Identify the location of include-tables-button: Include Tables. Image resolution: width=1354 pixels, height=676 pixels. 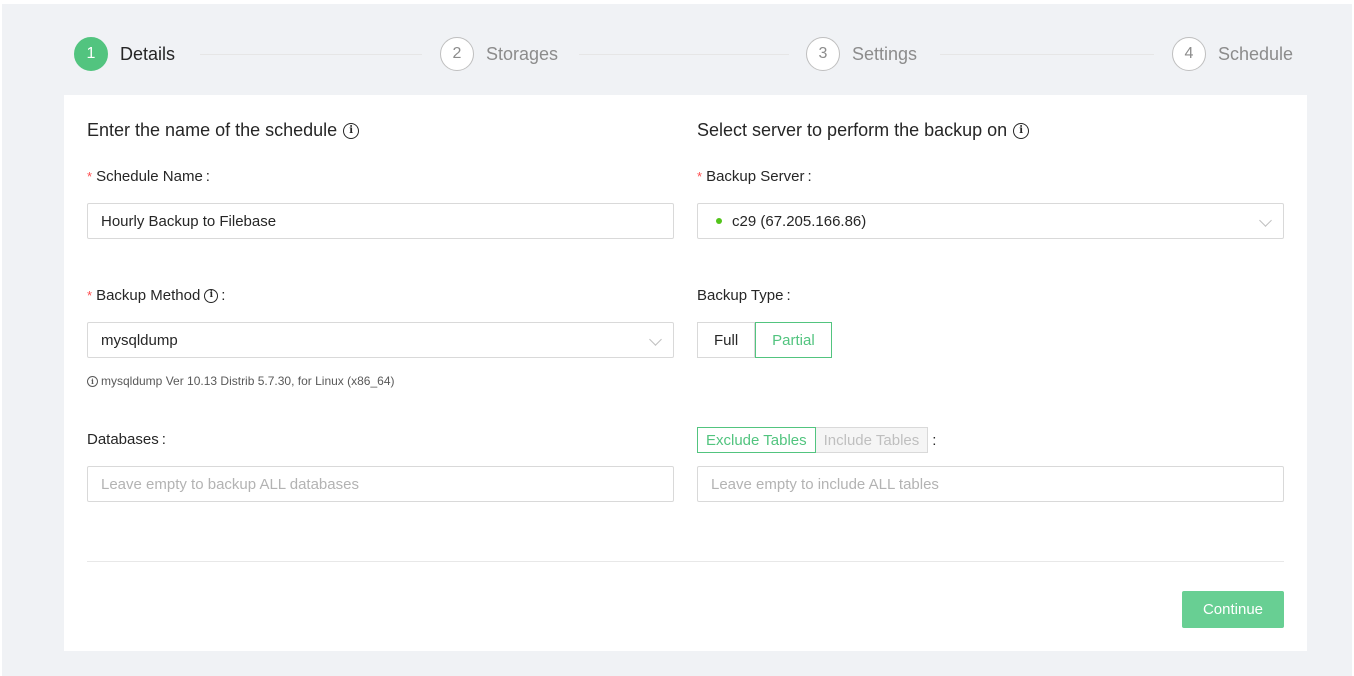
(872, 440).